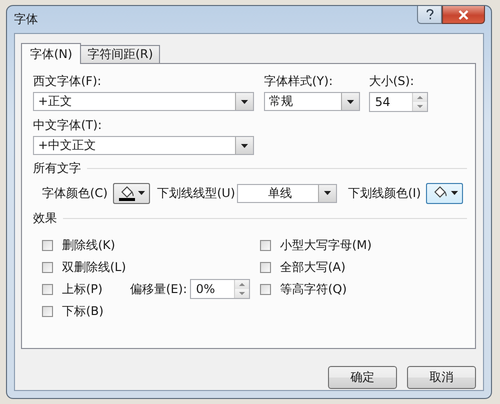  Describe the element at coordinates (68, 125) in the screenshot. I see `field-label: 中文字体(T):` at that location.